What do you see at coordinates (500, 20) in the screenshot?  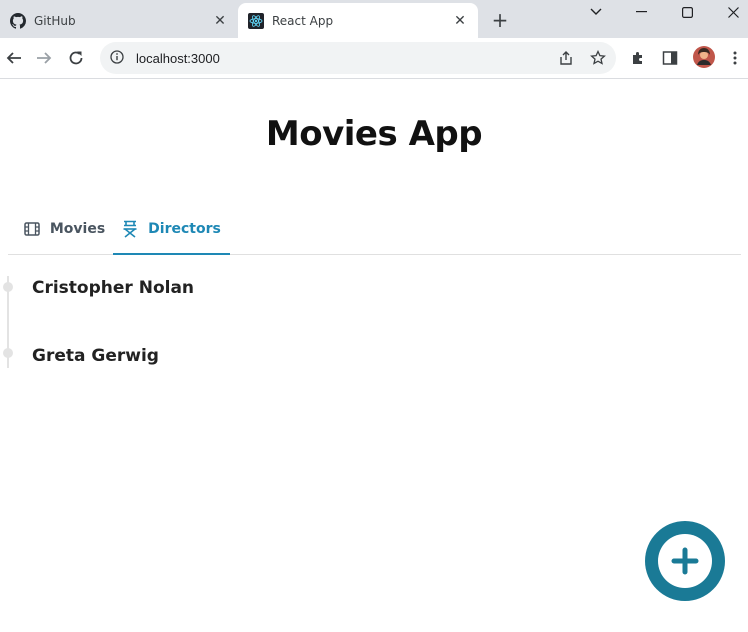 I see `new-tab-icon: +` at bounding box center [500, 20].